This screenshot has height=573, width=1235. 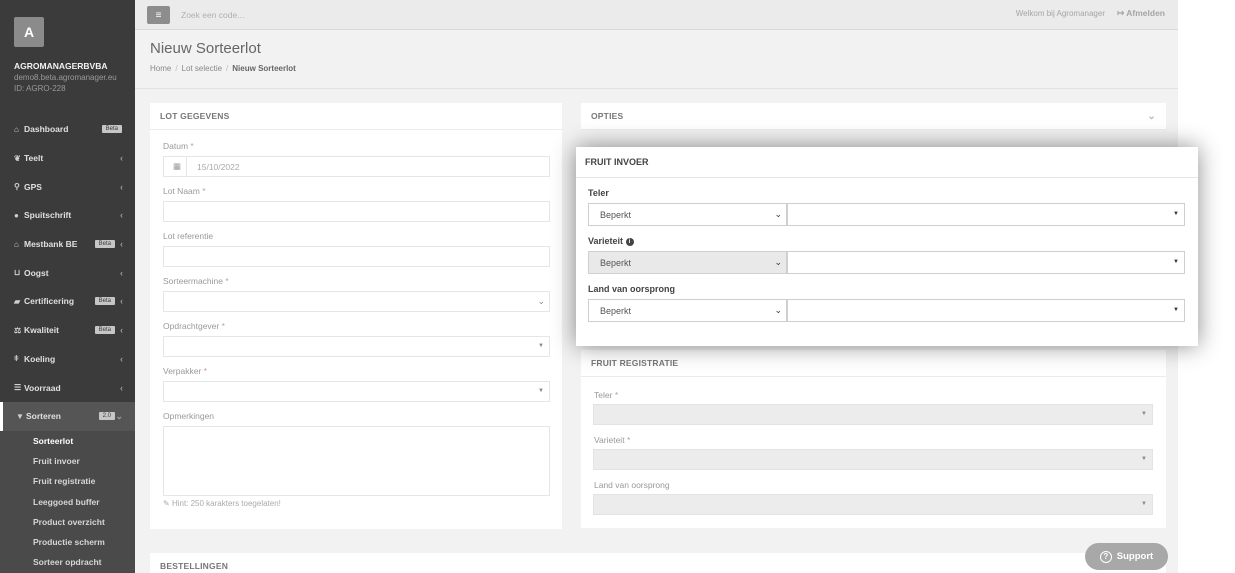 I want to click on teler-filter-select: Beperkt ⌄, so click(x=687, y=214).